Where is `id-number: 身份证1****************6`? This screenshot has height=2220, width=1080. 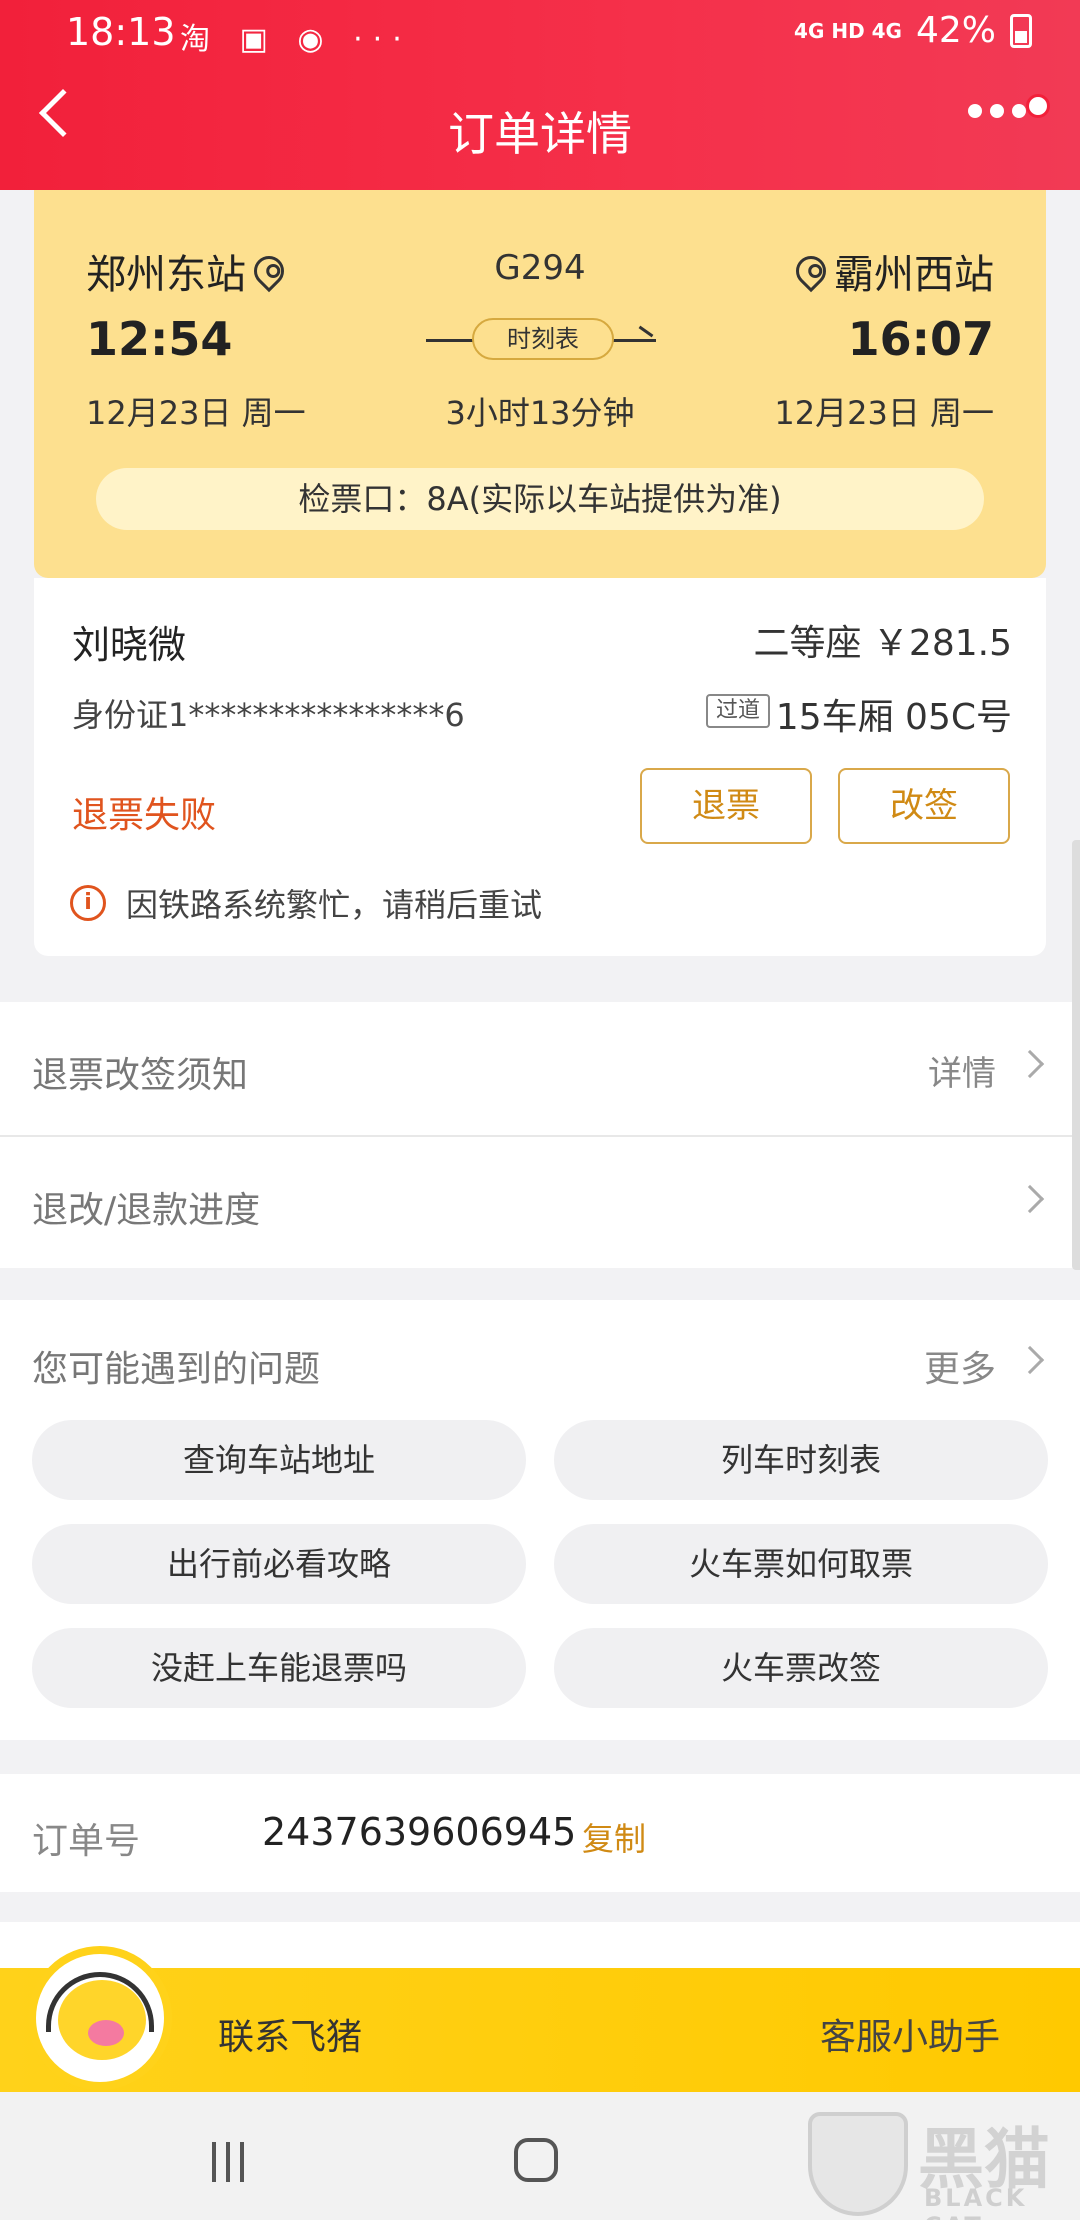 id-number: 身份证1****************6 is located at coordinates (268, 715).